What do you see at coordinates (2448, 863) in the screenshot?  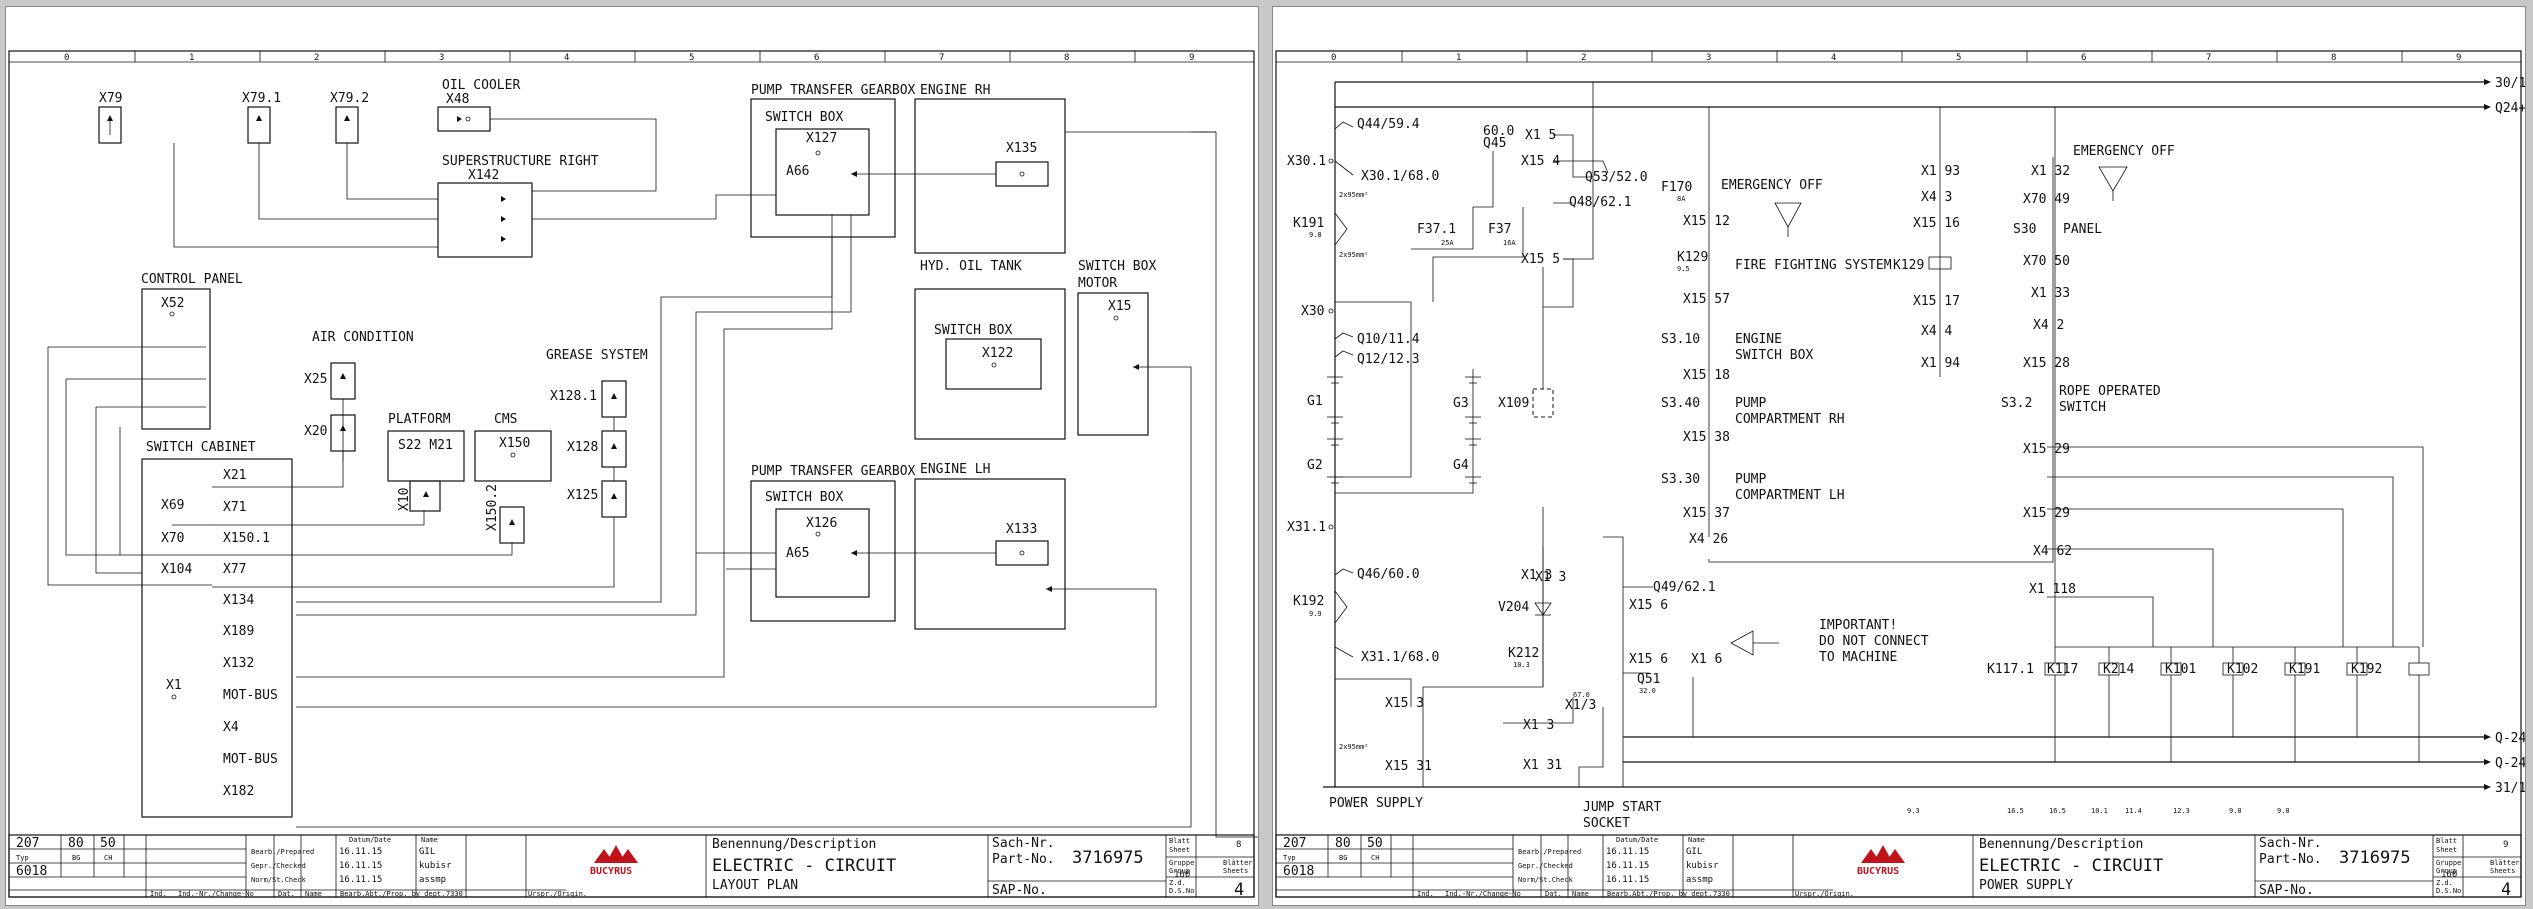 I see `svg-text: Gruppe` at bounding box center [2448, 863].